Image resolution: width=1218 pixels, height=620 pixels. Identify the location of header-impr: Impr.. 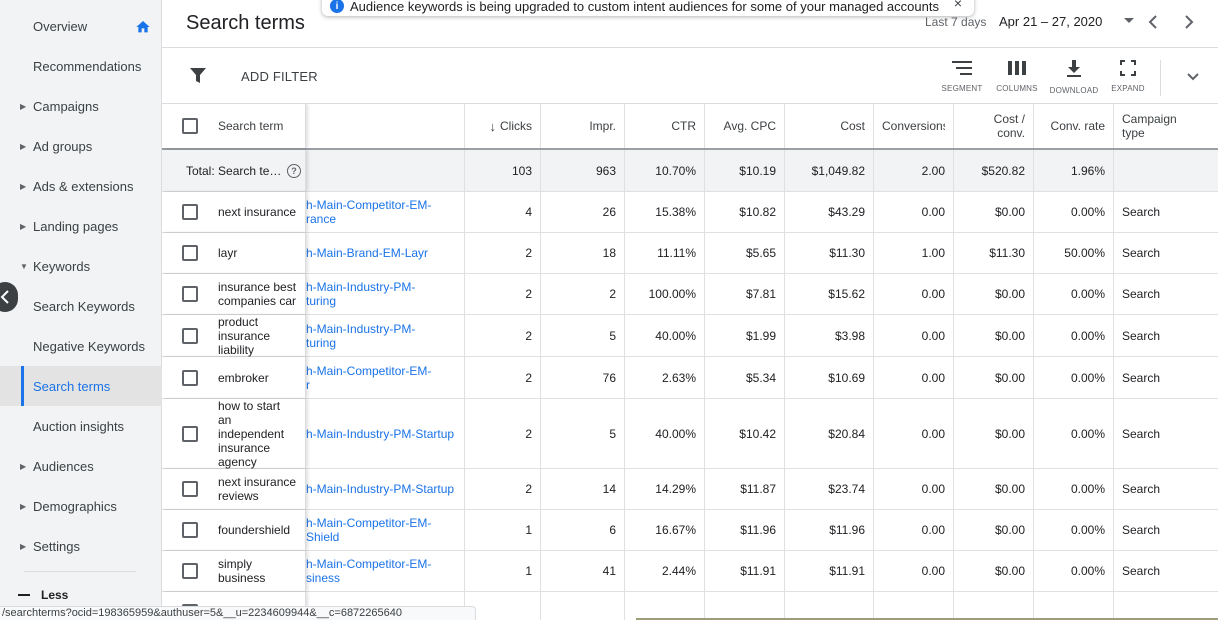
(582, 126).